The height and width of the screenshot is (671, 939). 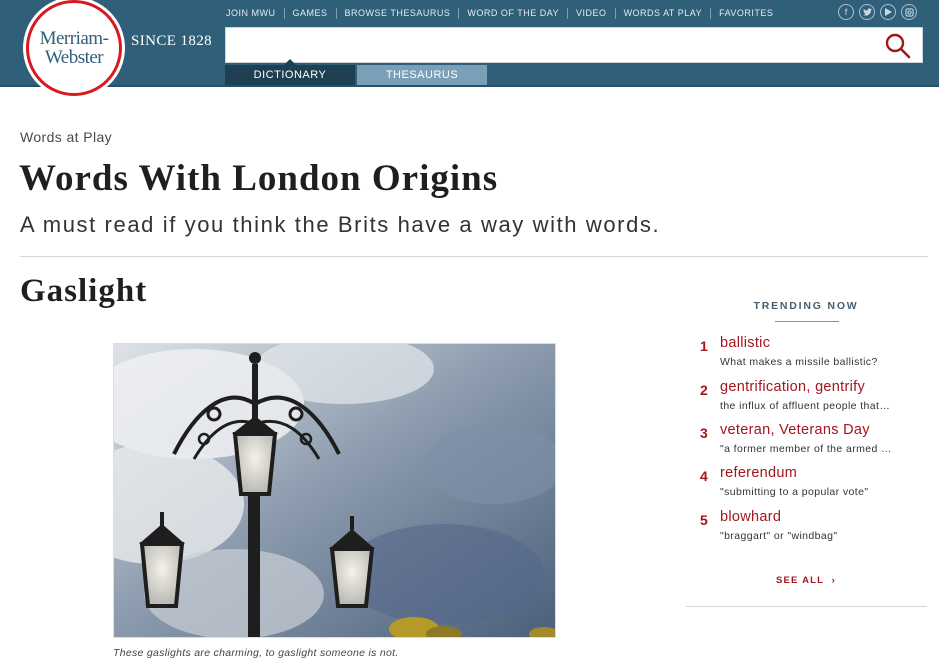 I want to click on instagram-icon, so click(x=909, y=12).